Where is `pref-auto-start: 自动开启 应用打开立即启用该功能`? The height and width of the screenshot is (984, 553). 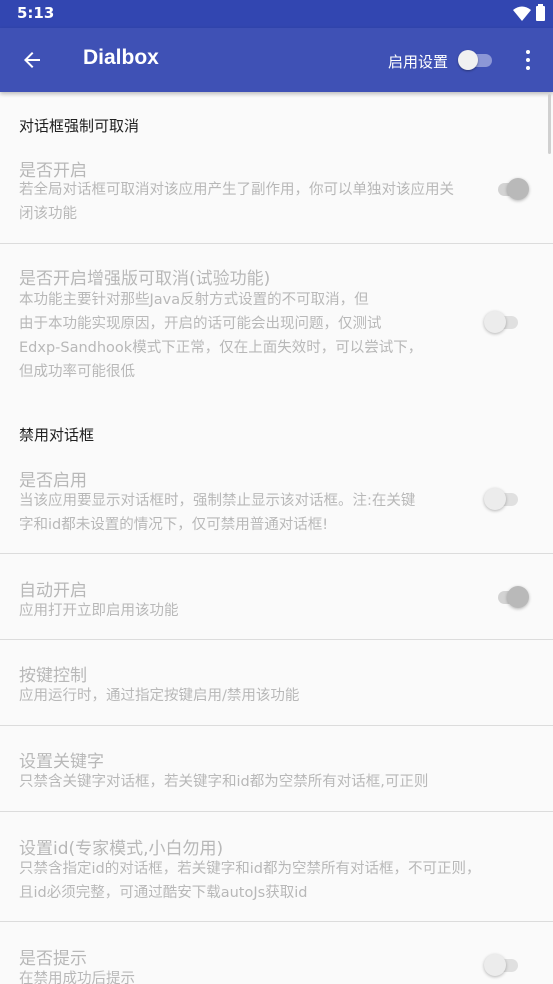 pref-auto-start: 自动开启 应用打开立即启用该功能 is located at coordinates (276, 604).